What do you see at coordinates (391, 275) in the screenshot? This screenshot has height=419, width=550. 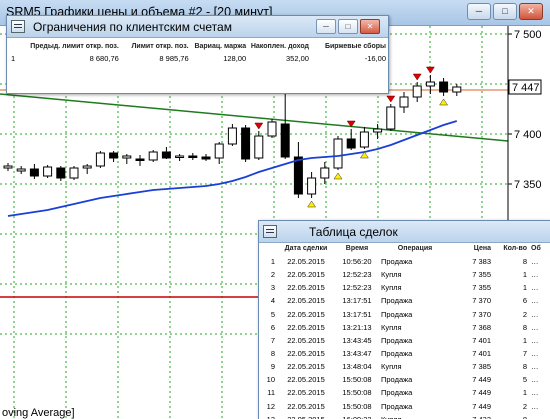 I see `table-cell: Купля` at bounding box center [391, 275].